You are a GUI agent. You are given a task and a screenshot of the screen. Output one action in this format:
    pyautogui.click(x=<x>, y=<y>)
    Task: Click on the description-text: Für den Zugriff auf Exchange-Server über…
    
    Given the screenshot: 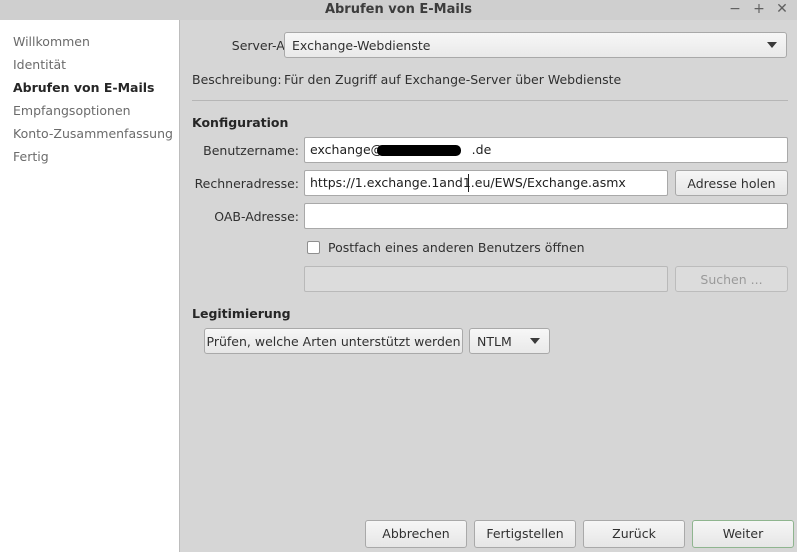 What is the action you would take?
    pyautogui.click(x=453, y=79)
    